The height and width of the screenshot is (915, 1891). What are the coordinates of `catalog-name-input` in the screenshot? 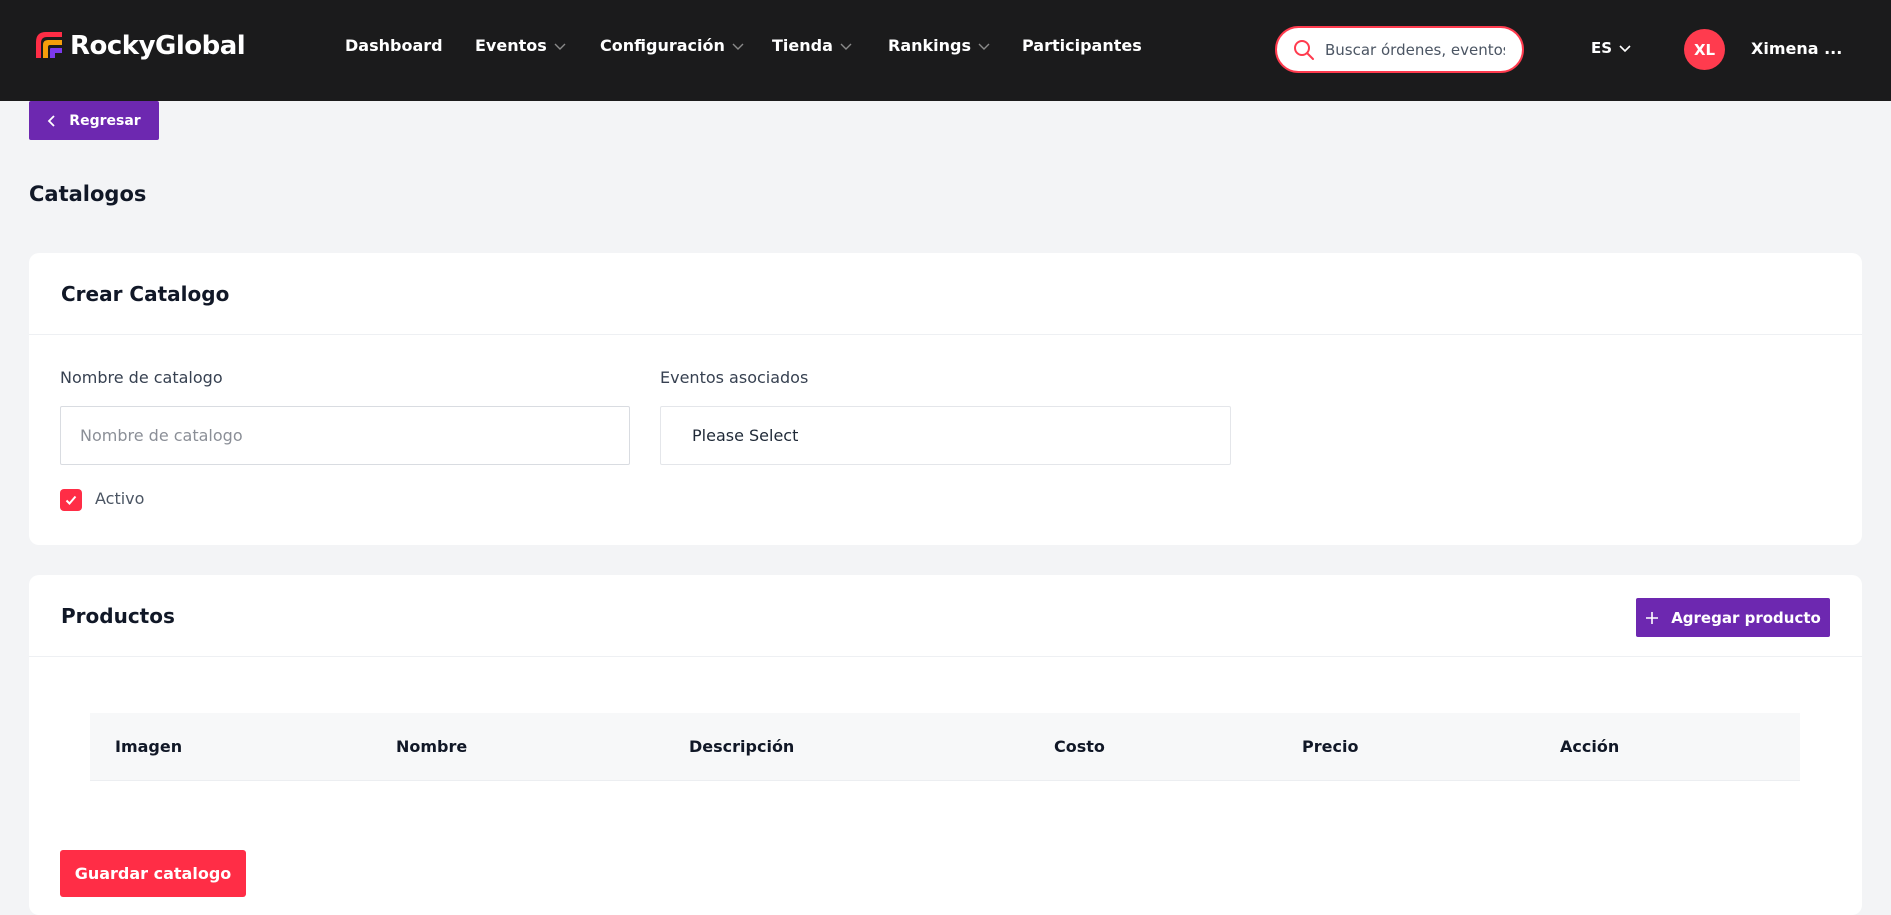 It's located at (345, 435).